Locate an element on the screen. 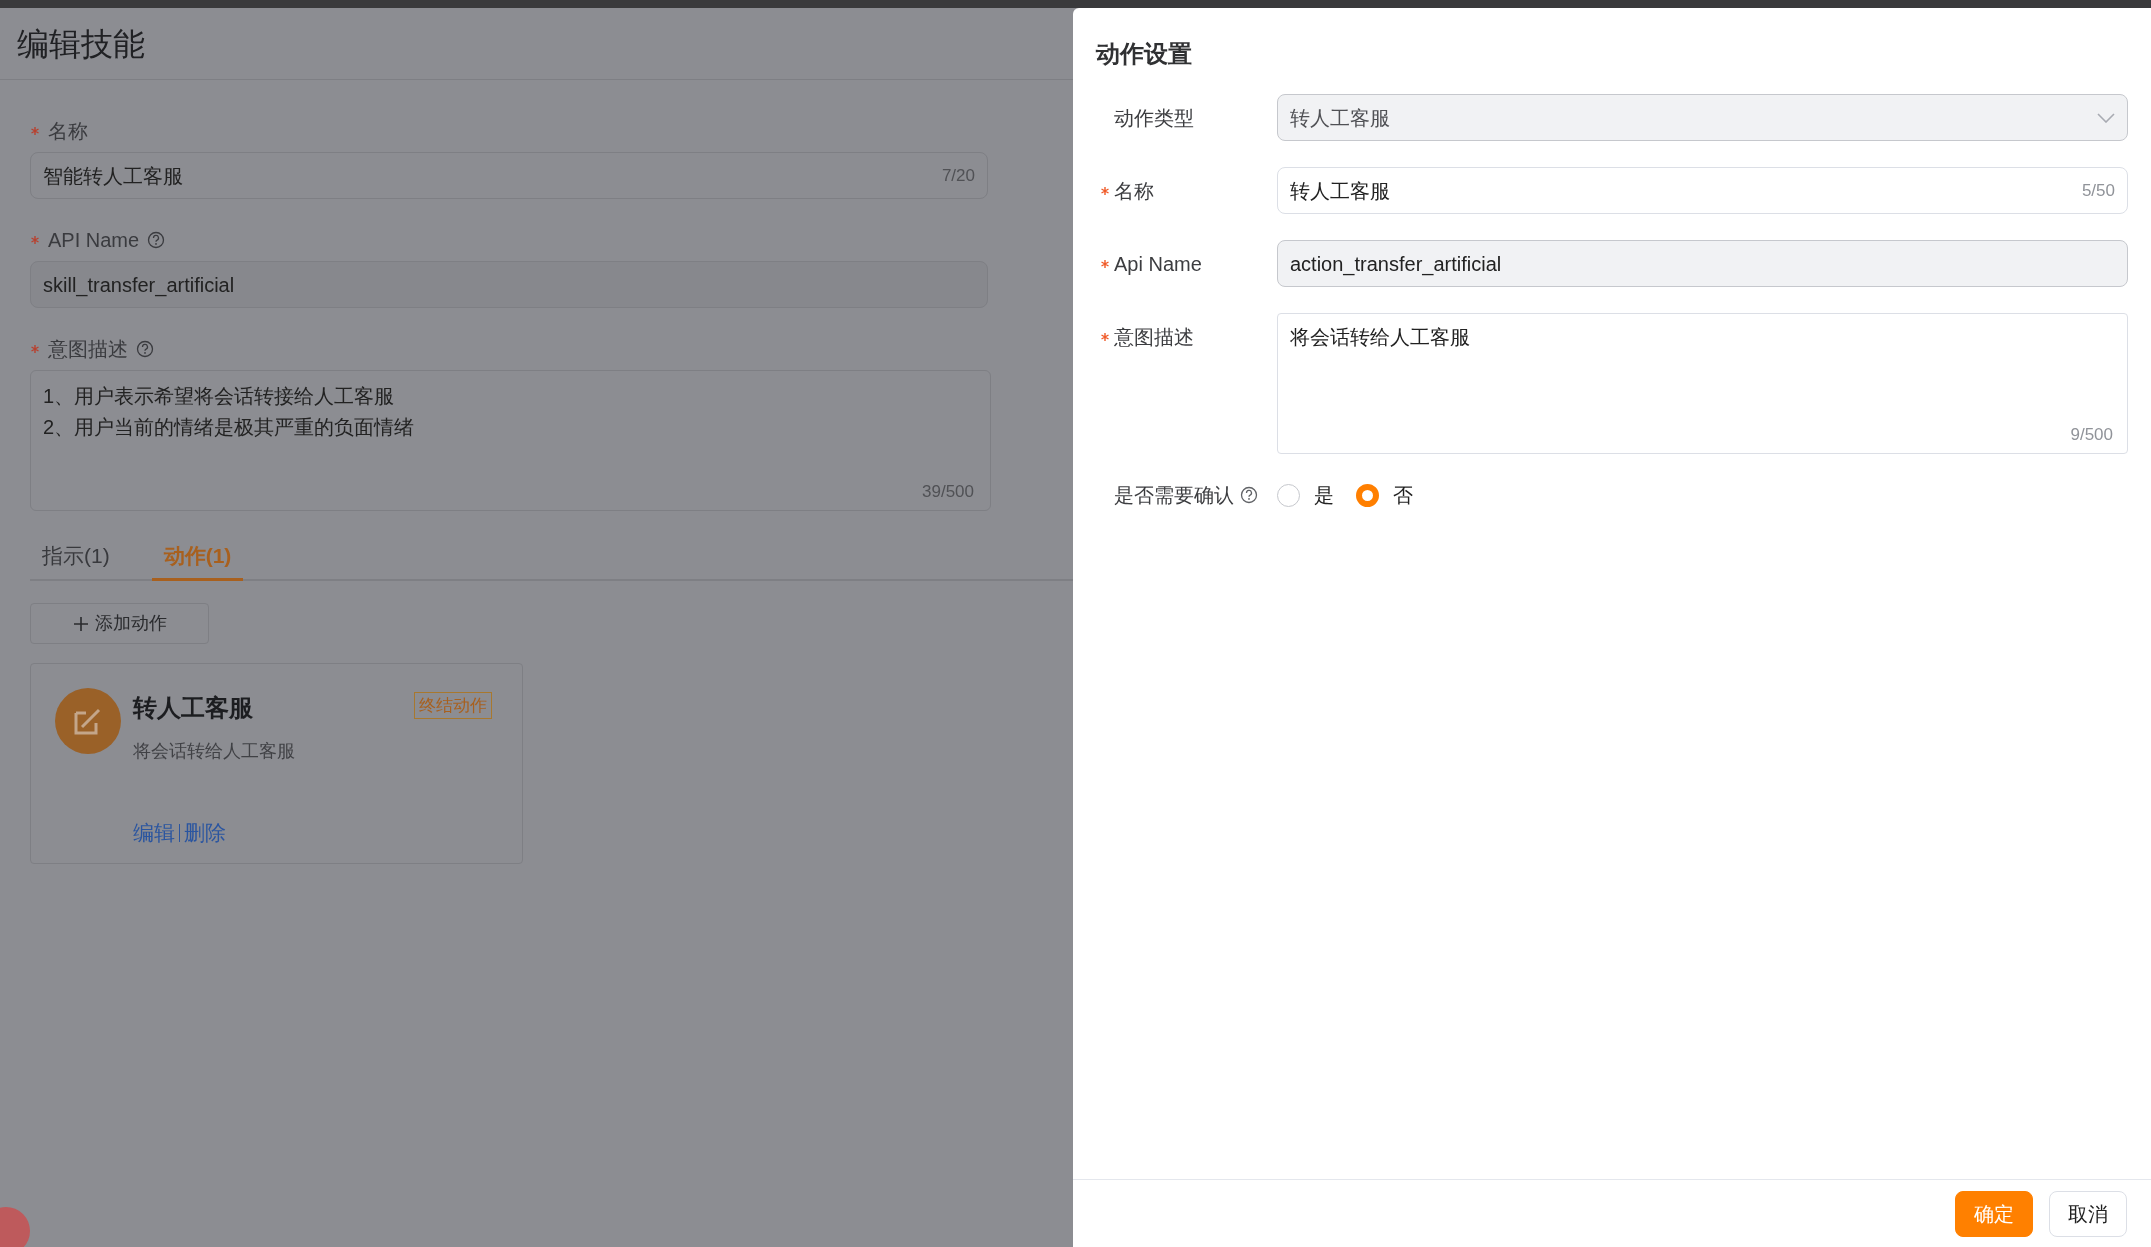 This screenshot has height=1247, width=2151. page-title: 编辑技能 is located at coordinates (81, 44).